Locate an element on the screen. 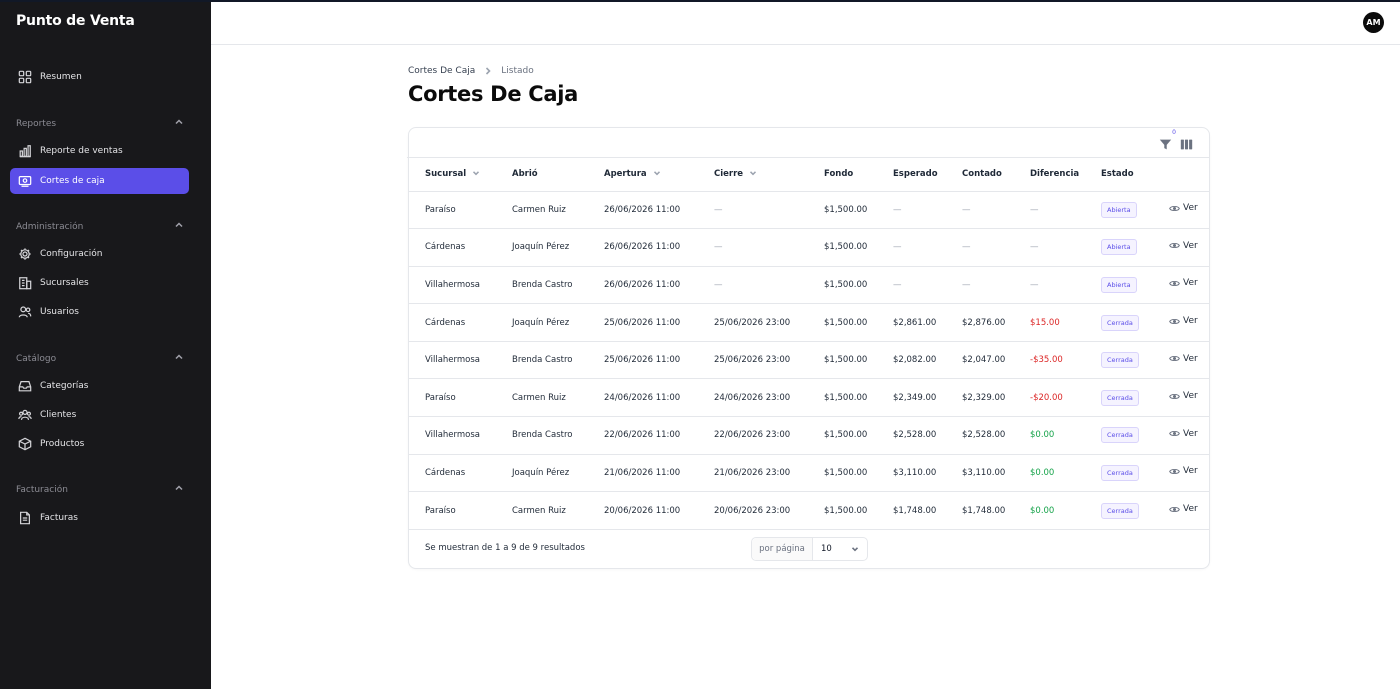 This screenshot has height=689, width=1400. filter-count-badge: 0 is located at coordinates (1174, 132).